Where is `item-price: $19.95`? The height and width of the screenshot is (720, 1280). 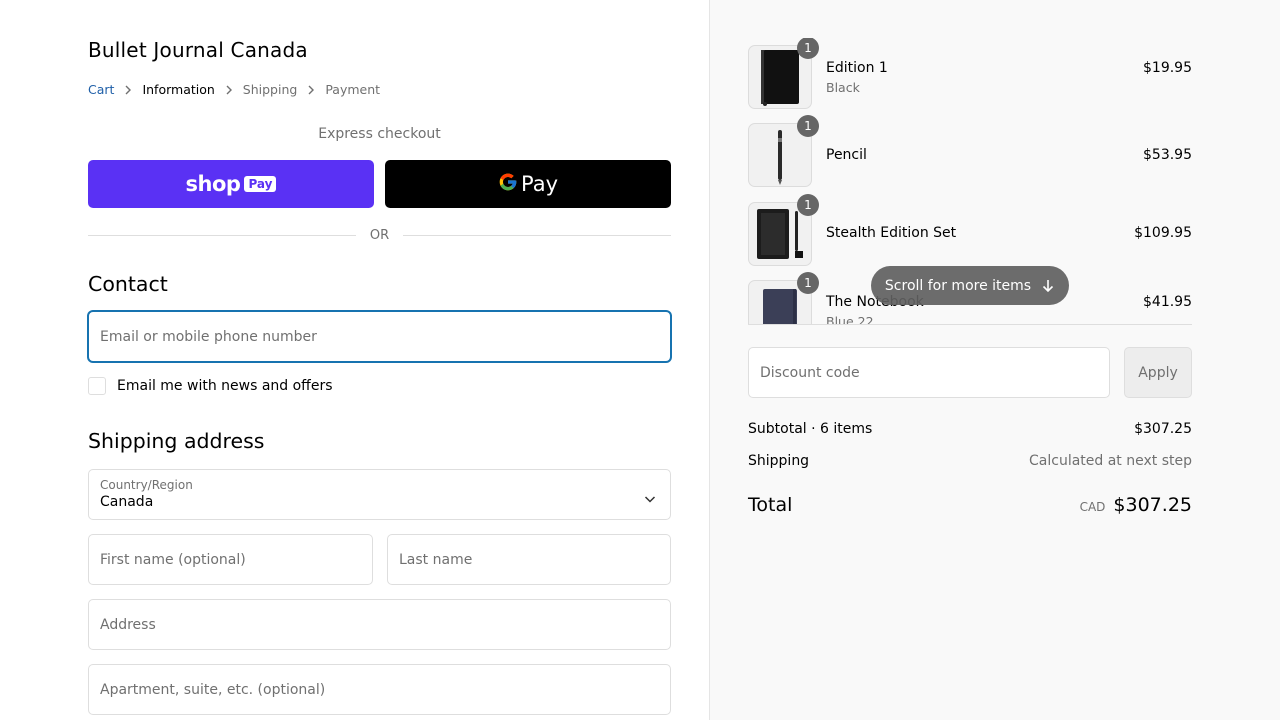
item-price: $19.95 is located at coordinates (1167, 68).